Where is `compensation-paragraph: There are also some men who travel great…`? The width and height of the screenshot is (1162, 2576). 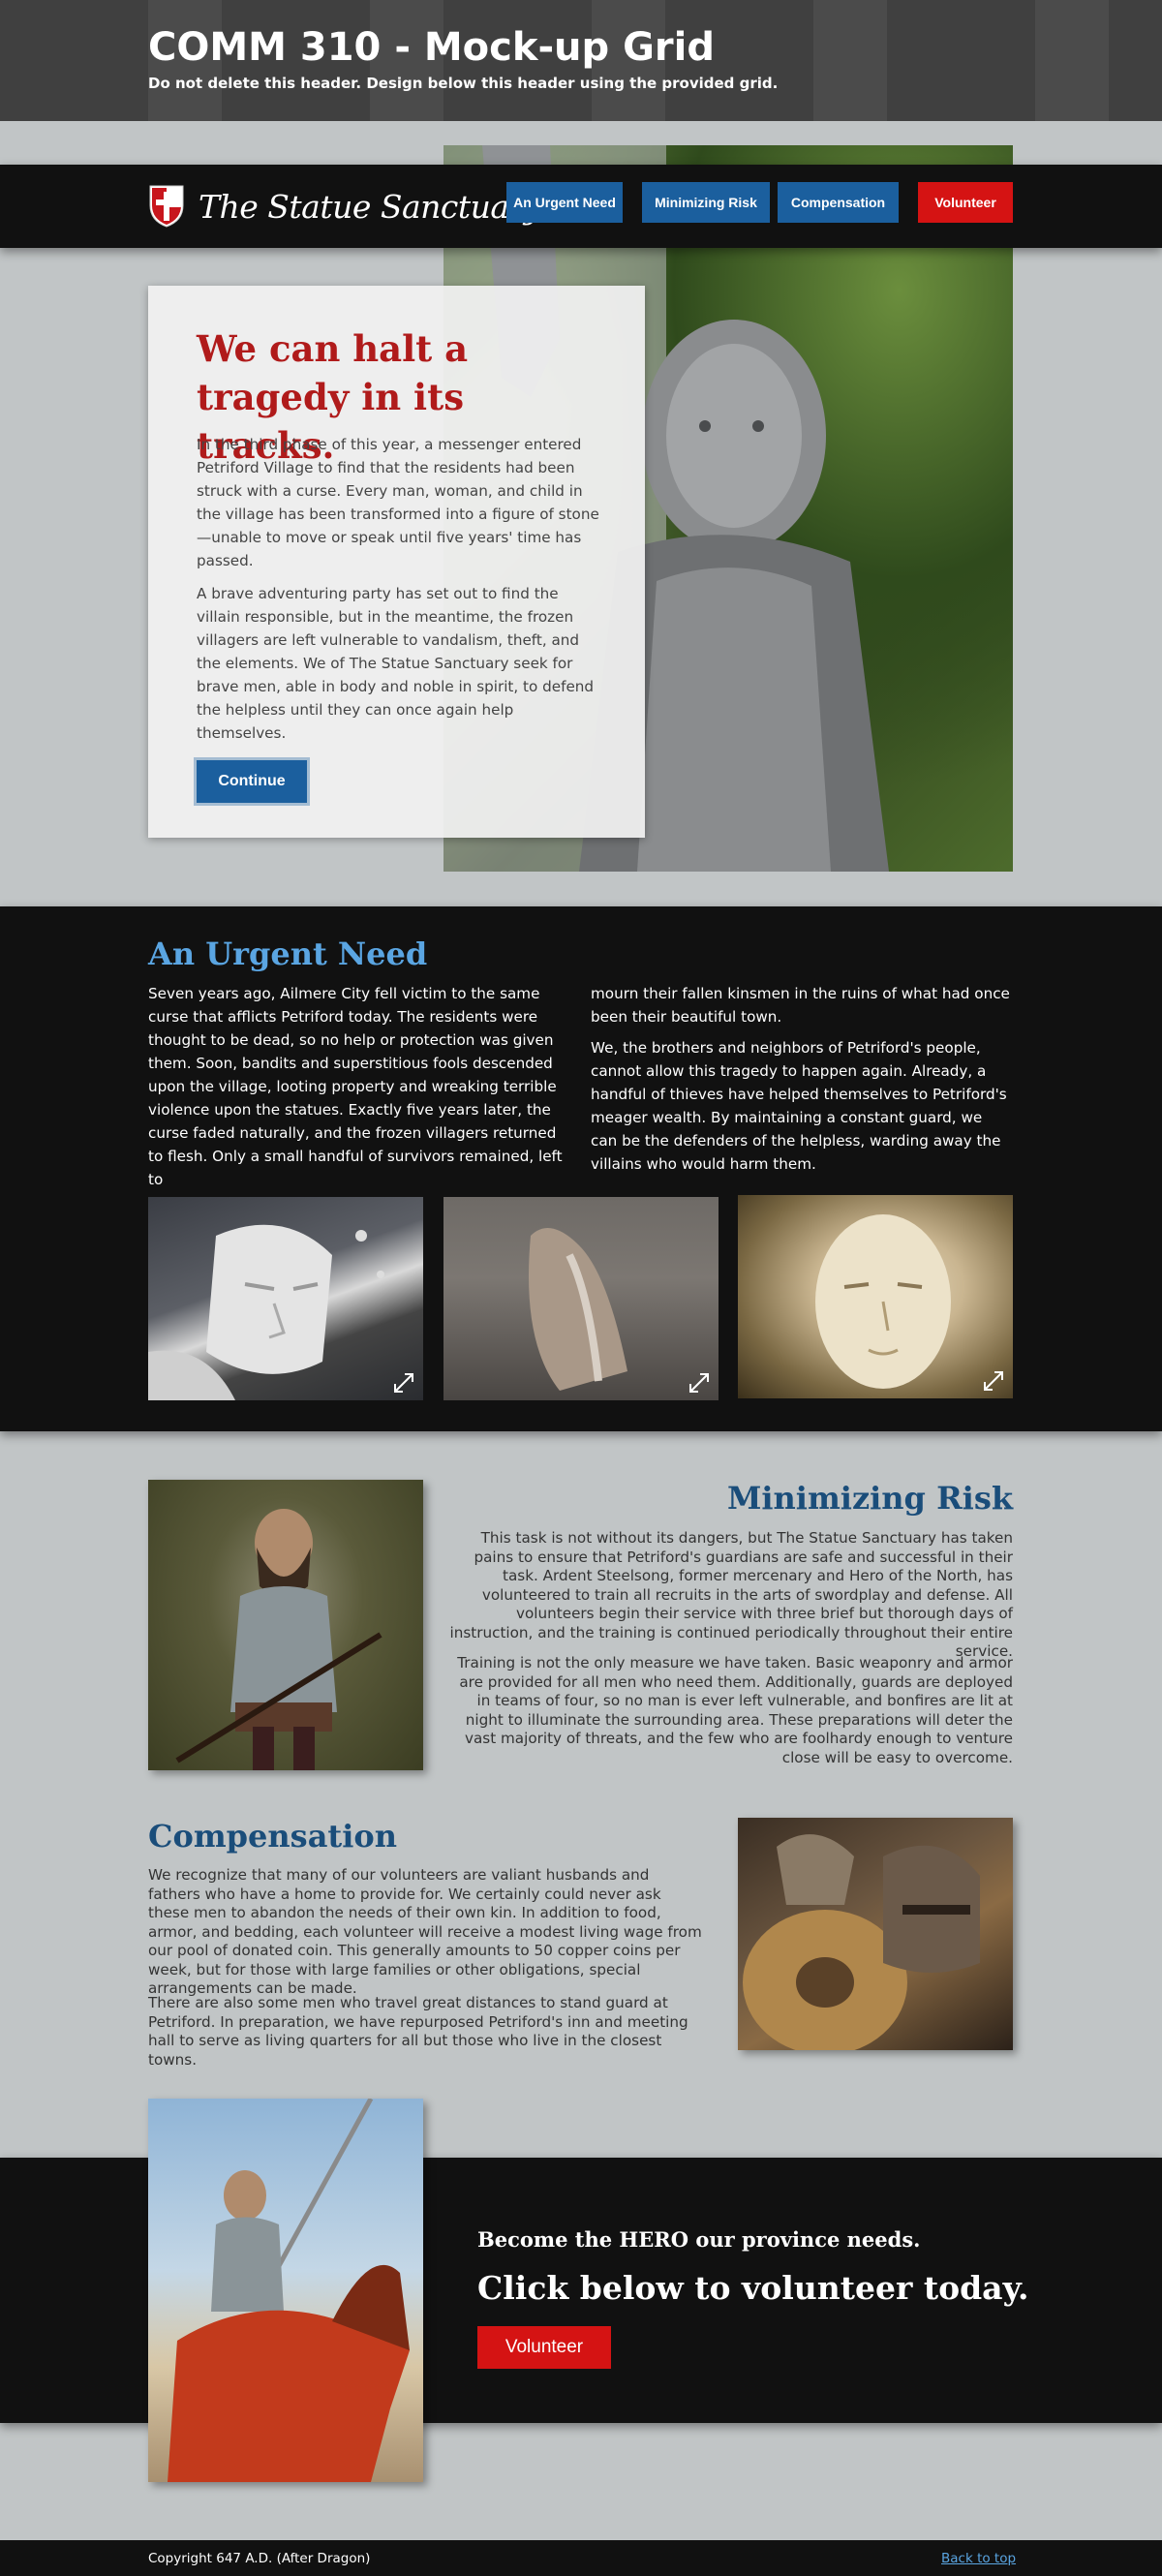 compensation-paragraph: There are also some men who travel great… is located at coordinates (418, 2031).